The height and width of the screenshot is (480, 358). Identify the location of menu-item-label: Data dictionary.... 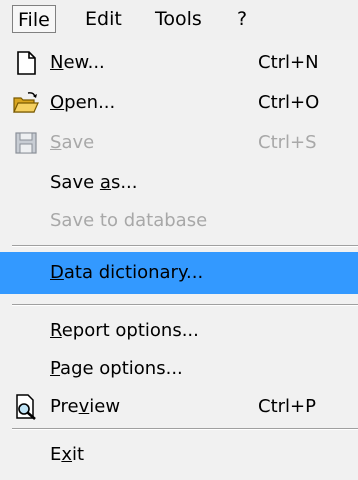
(127, 272).